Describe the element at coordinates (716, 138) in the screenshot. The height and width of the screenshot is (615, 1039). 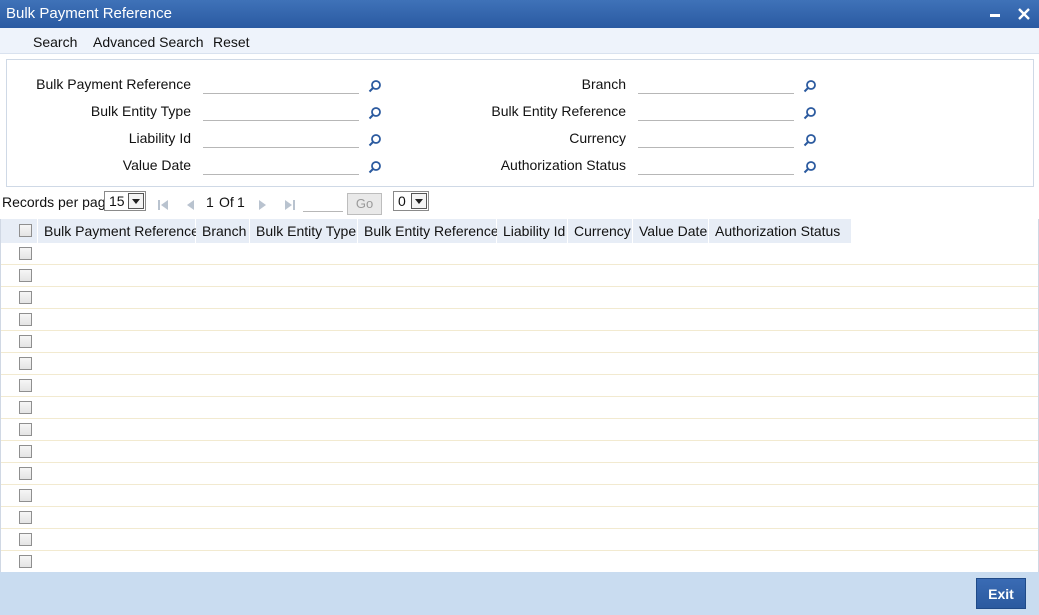
I see `currency-field` at that location.